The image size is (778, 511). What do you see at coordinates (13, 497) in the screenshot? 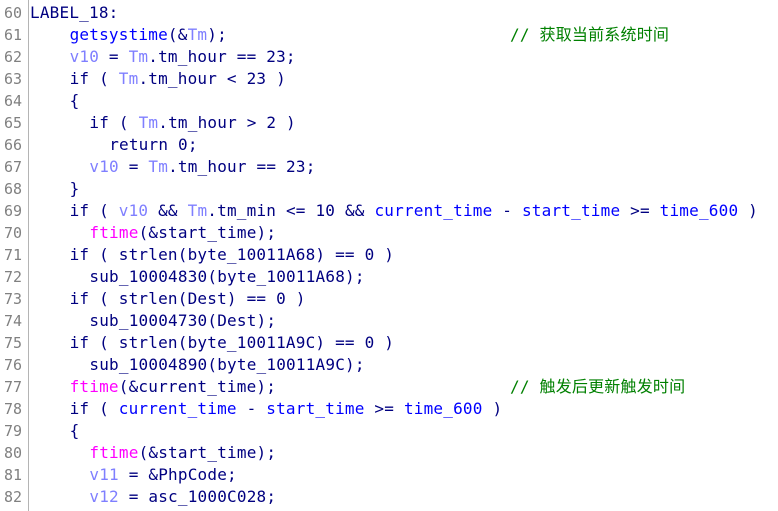
I see `line-number: 82` at bounding box center [13, 497].